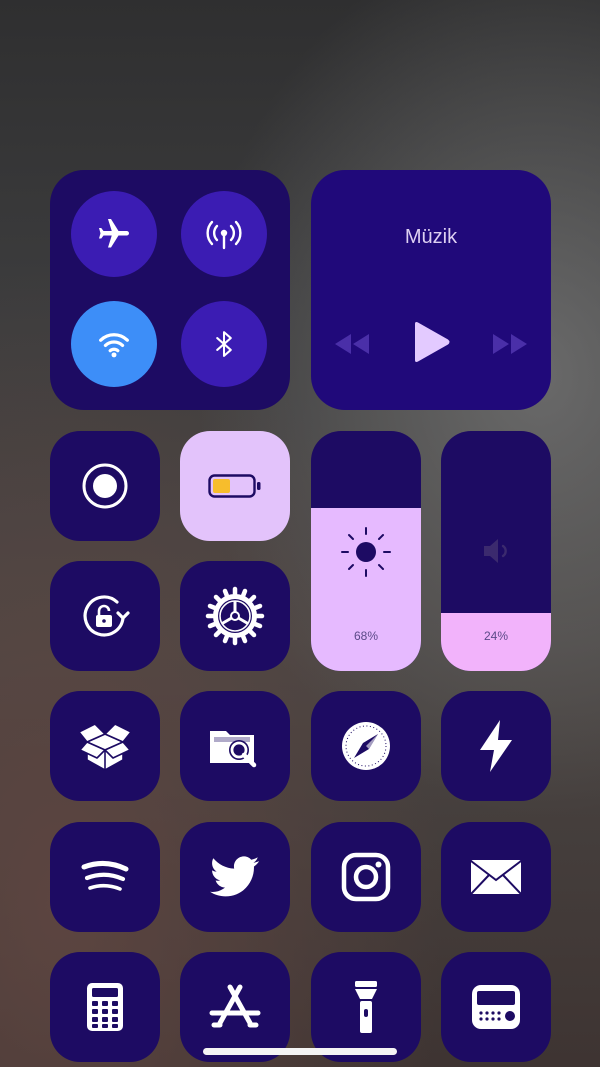  What do you see at coordinates (510, 344) in the screenshot?
I see `fast-forward-icon` at bounding box center [510, 344].